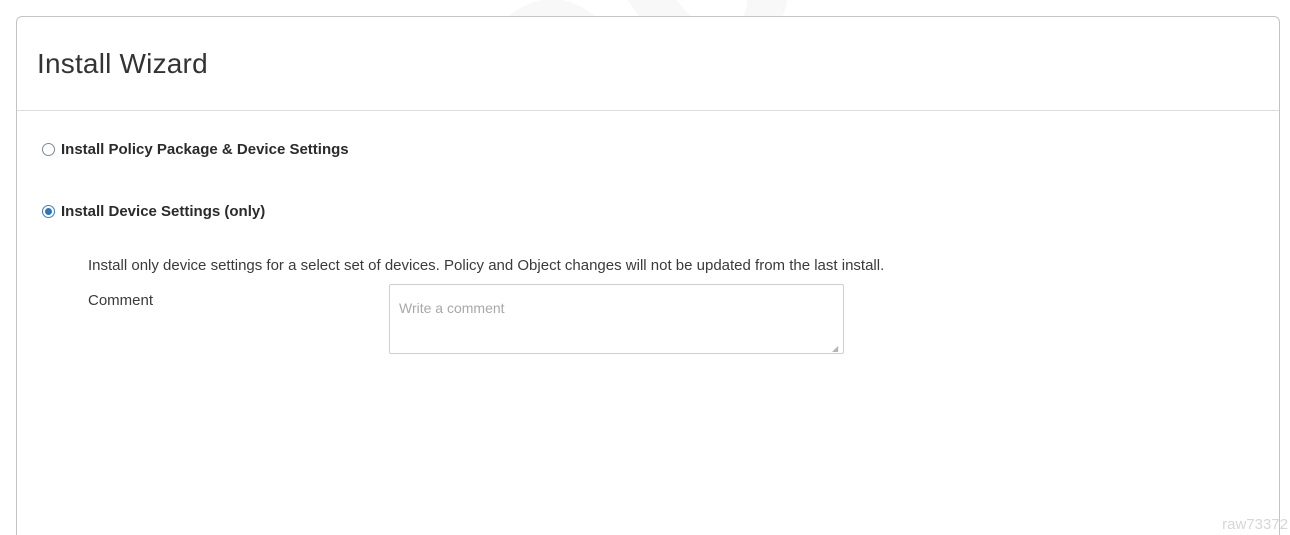  I want to click on corner-watermark-text: raw73372, so click(1255, 524).